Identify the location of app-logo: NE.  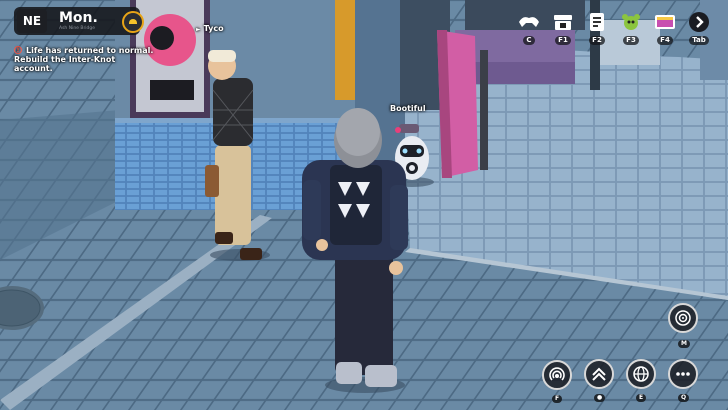
(32, 21).